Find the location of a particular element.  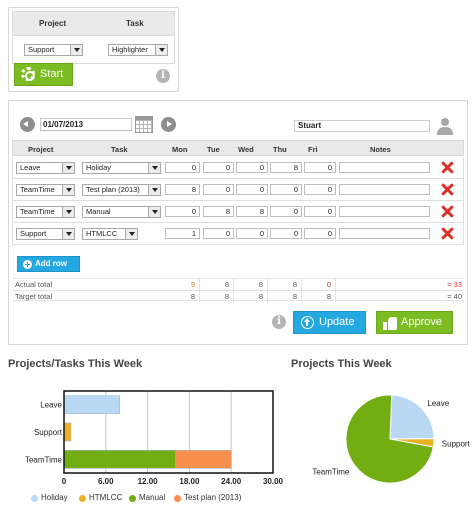

timer-project-select: Support is located at coordinates (53, 50).